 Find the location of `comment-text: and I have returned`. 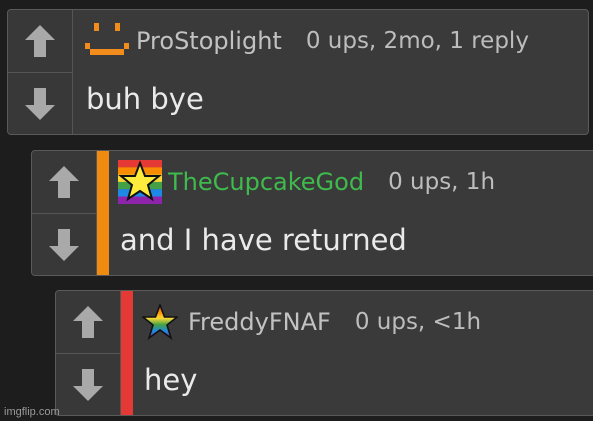

comment-text: and I have returned is located at coordinates (263, 240).